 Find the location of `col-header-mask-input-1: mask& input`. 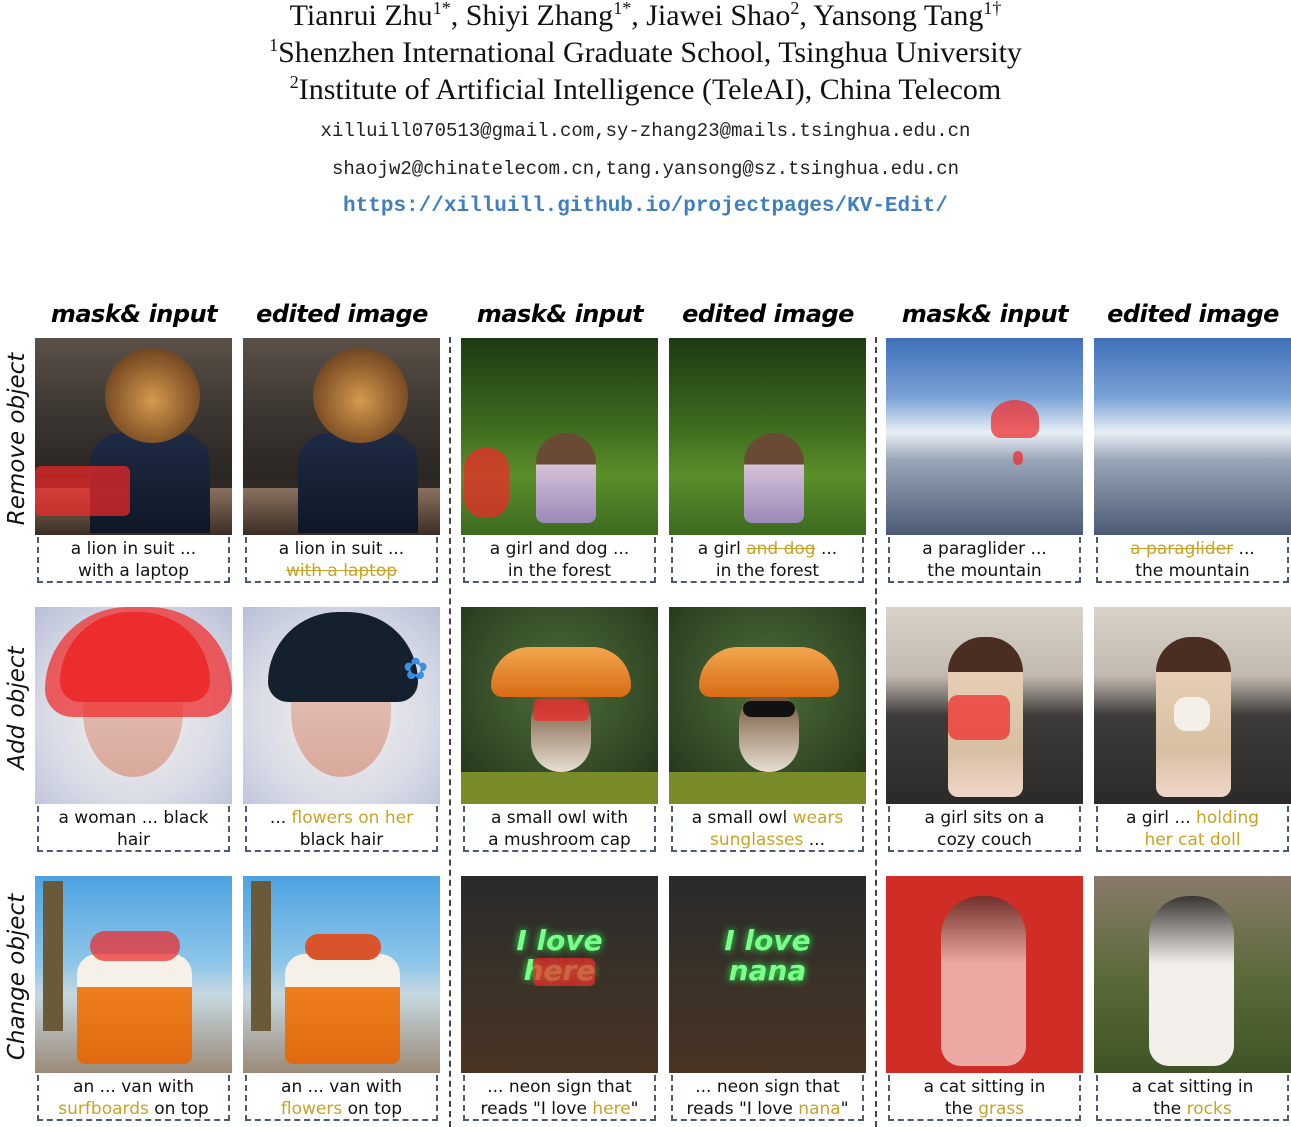

col-header-mask-input-1: mask& input is located at coordinates (134, 314).